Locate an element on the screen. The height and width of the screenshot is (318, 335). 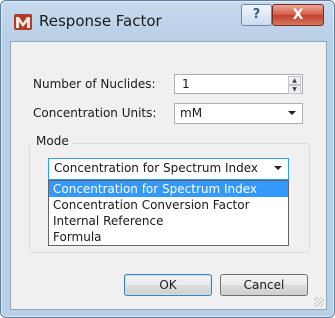
app-icon is located at coordinates (23, 22).